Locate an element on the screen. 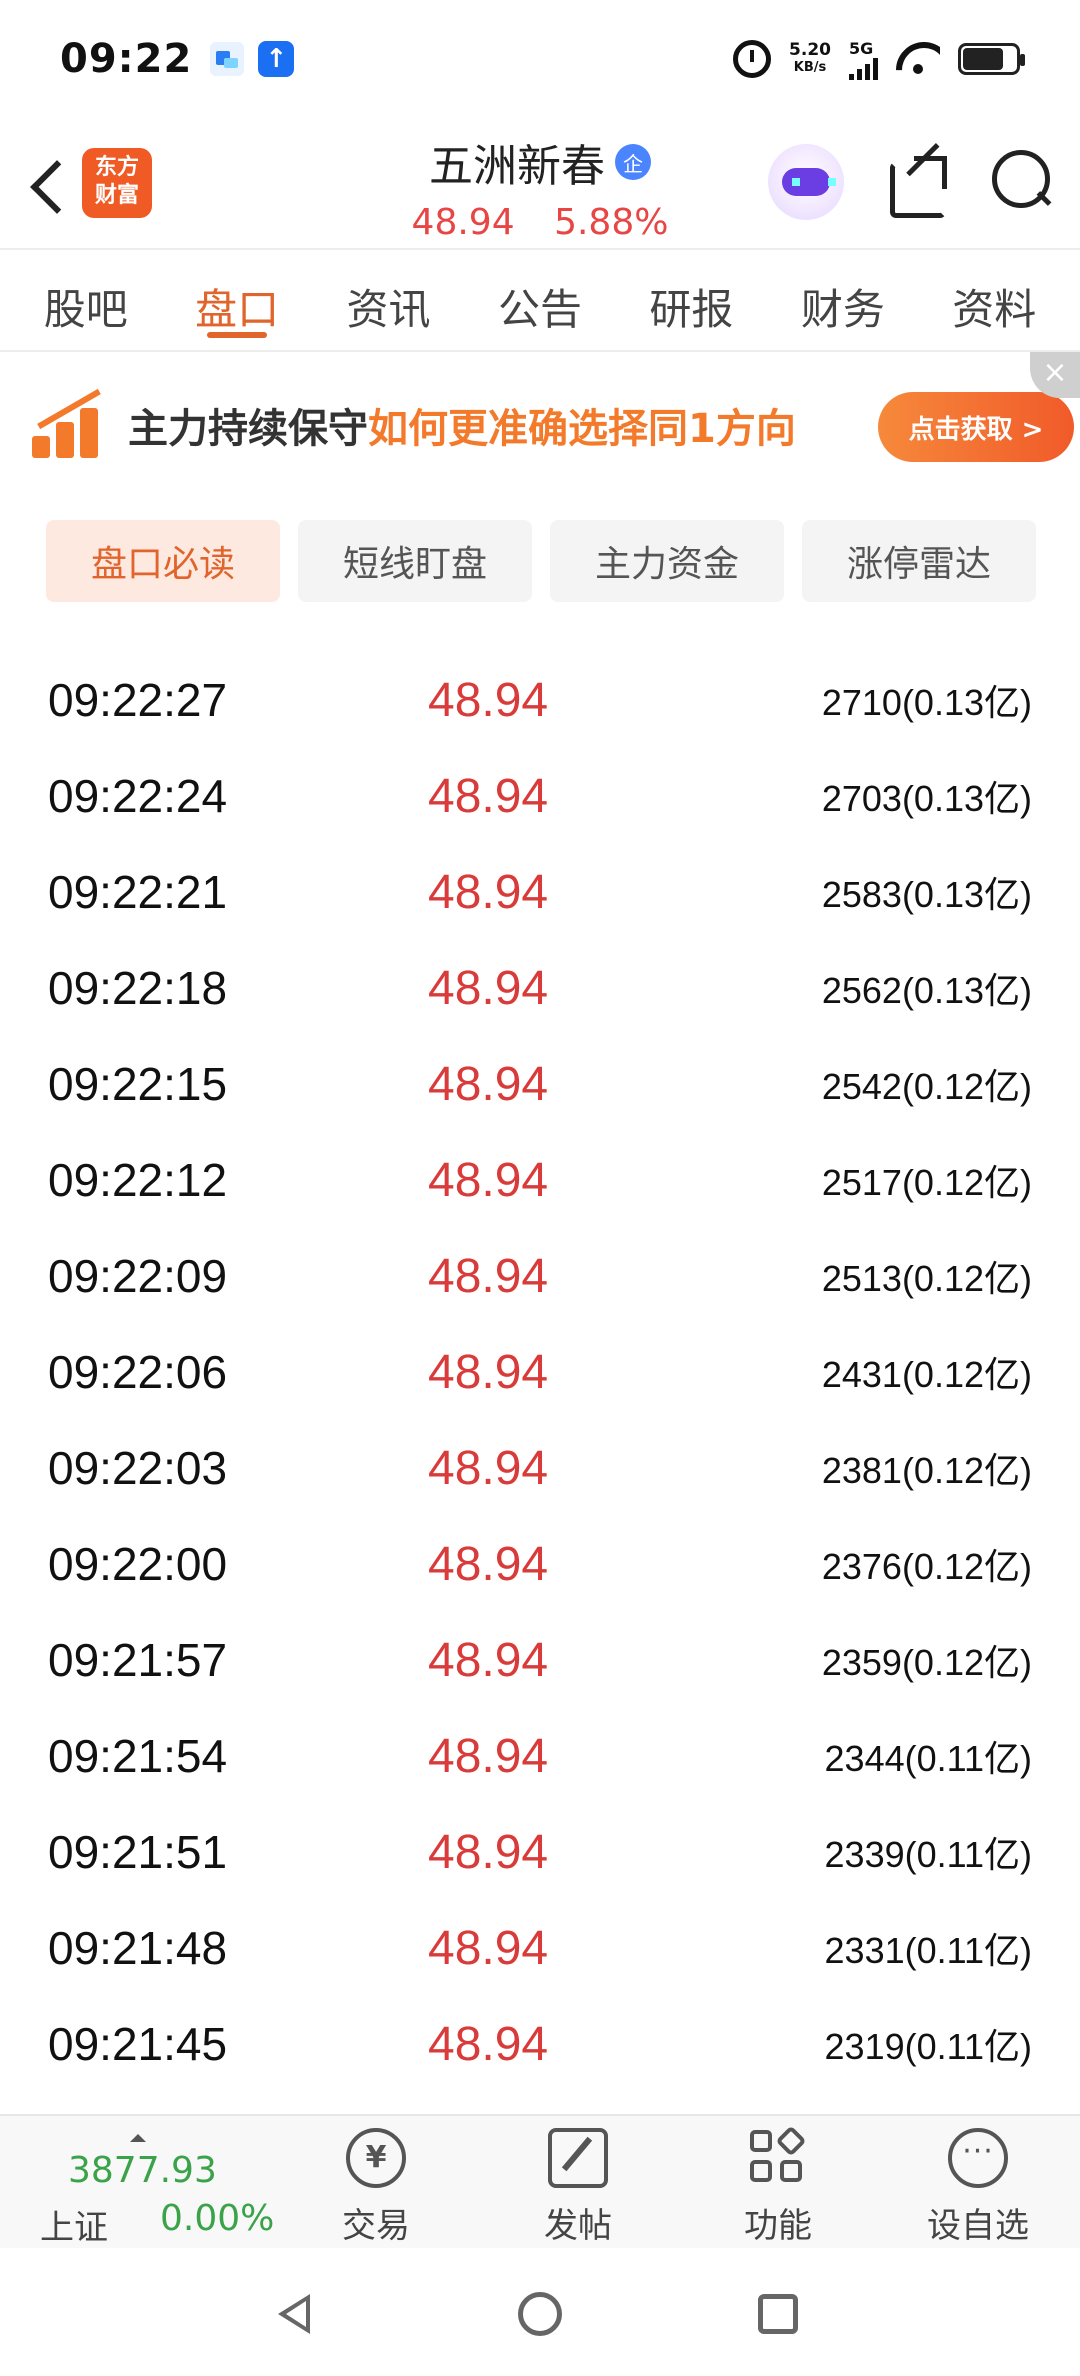 The width and height of the screenshot is (1080, 2376). stock-name: 五洲新春 is located at coordinates (517, 166).